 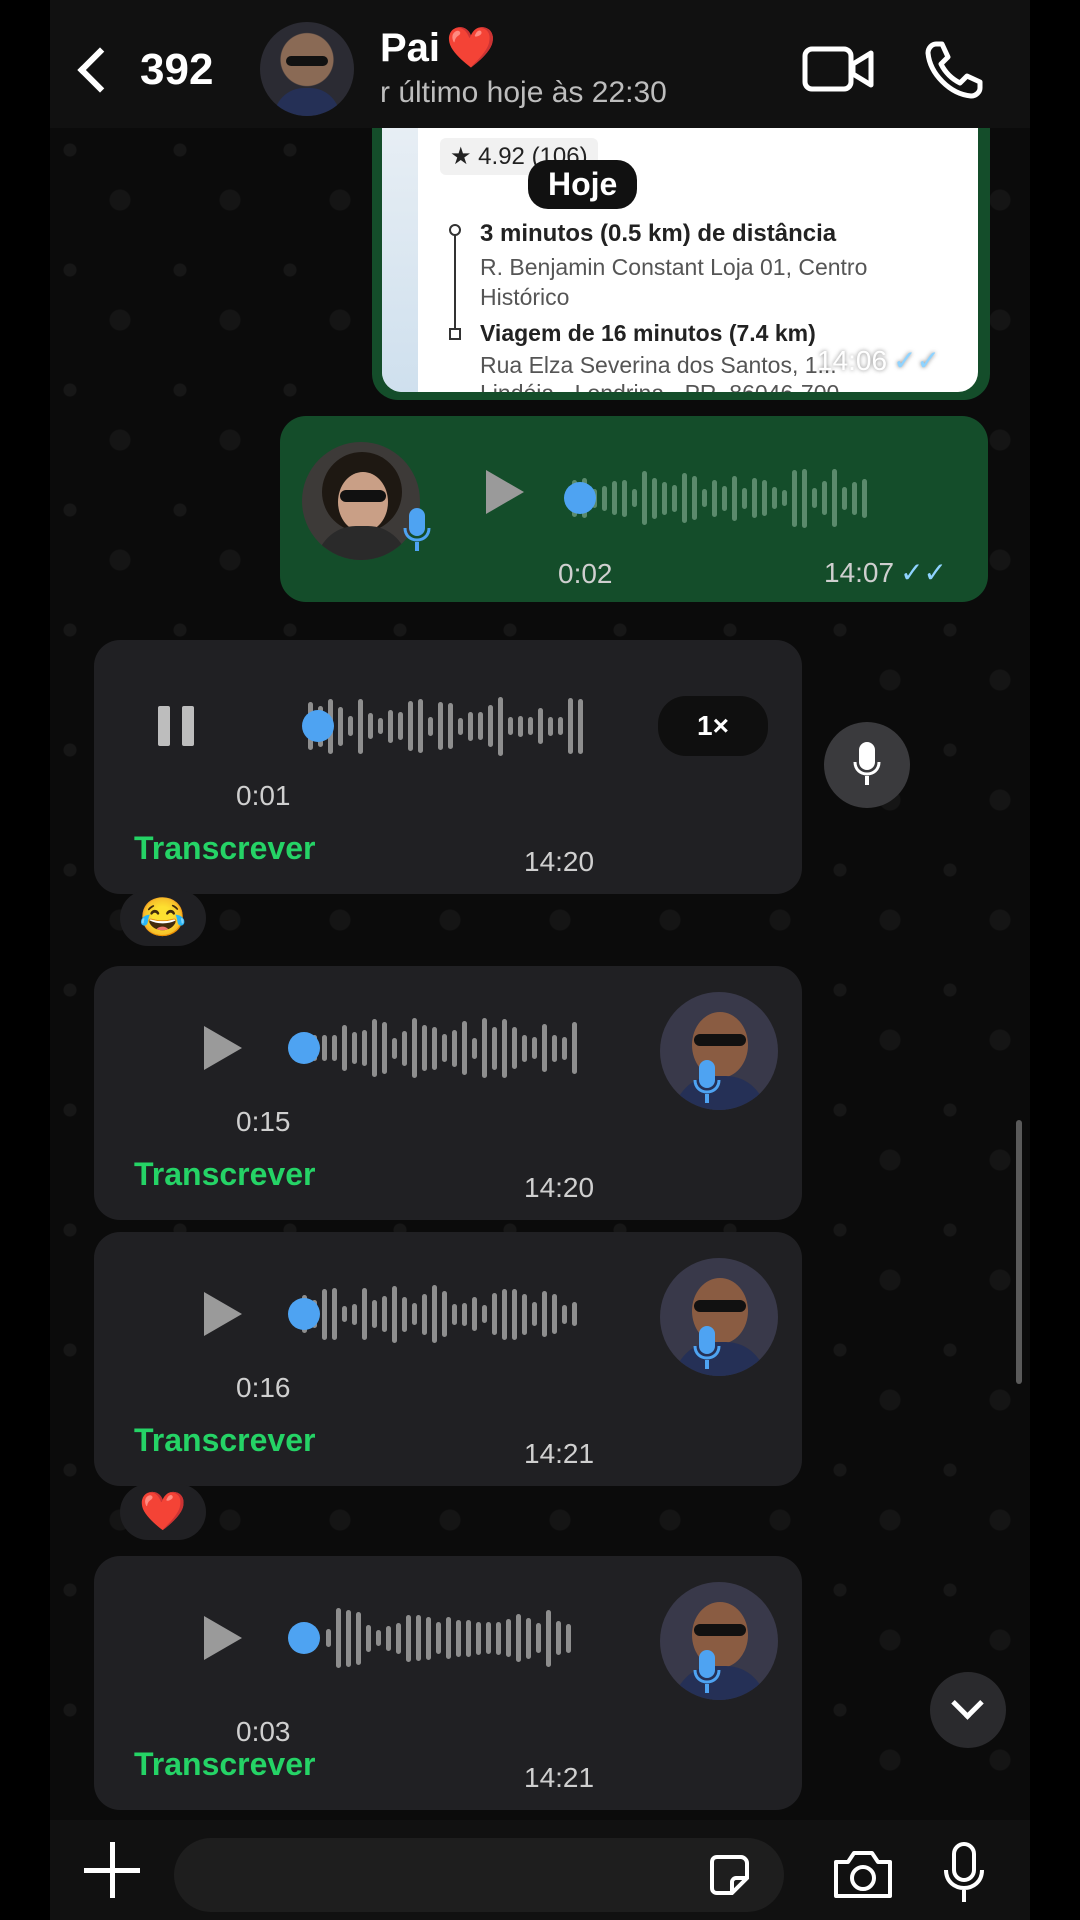 What do you see at coordinates (263, 1387) in the screenshot?
I see `voice-duration: 0:16` at bounding box center [263, 1387].